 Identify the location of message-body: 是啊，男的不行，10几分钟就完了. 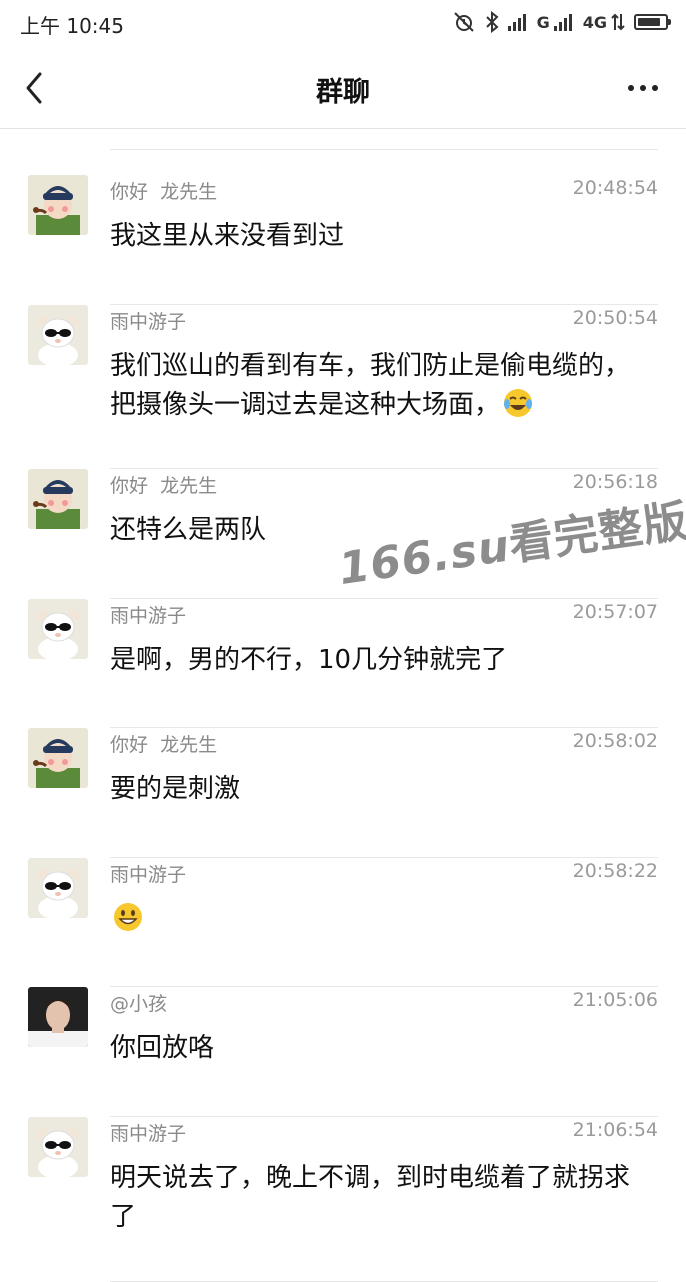
(380, 660).